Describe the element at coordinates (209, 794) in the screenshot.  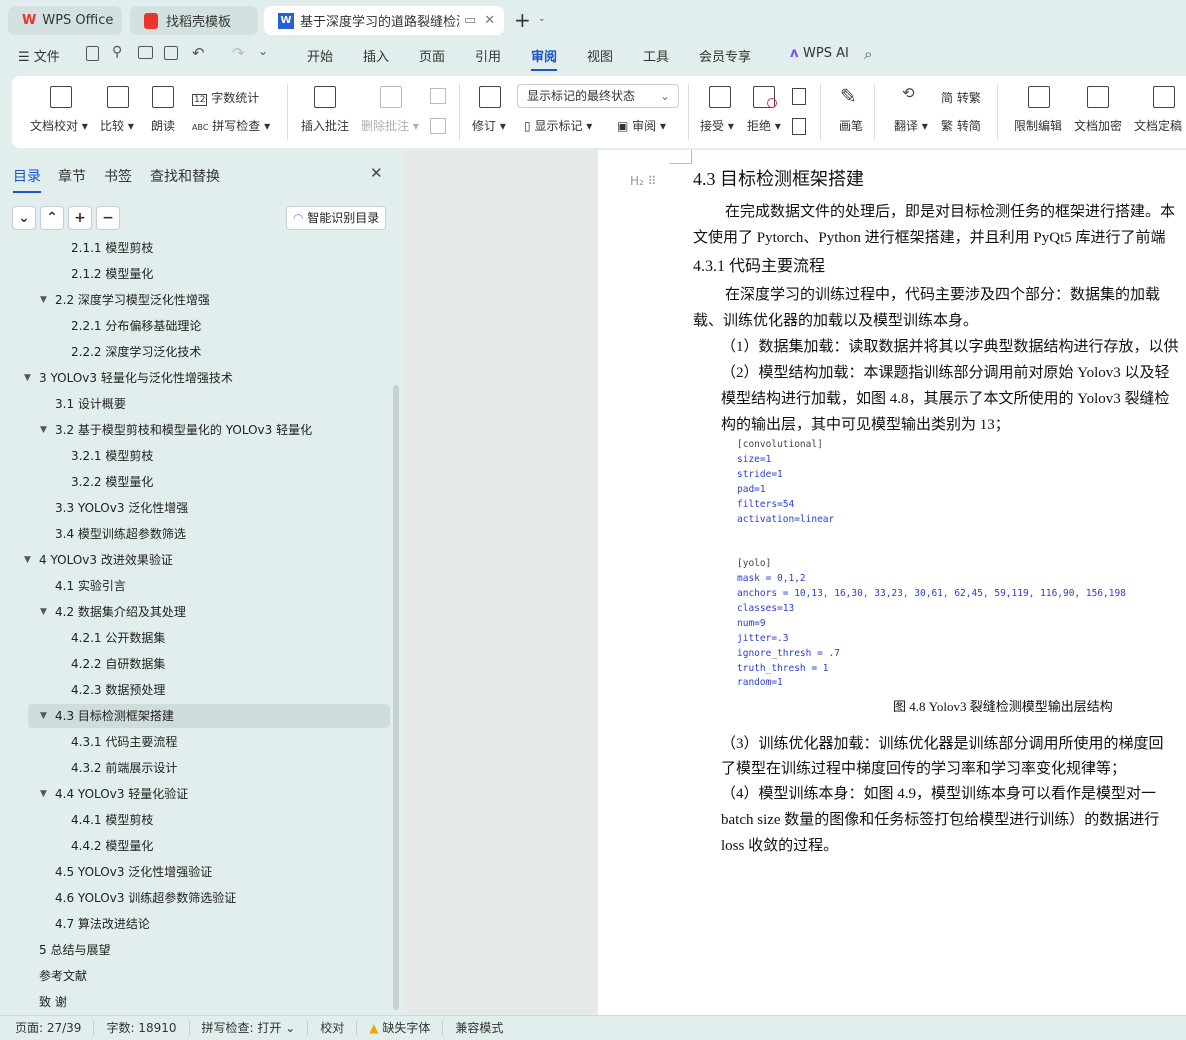
I see `toc-item: ▼ 4.4 YOLOv3 轻量化验证` at that location.